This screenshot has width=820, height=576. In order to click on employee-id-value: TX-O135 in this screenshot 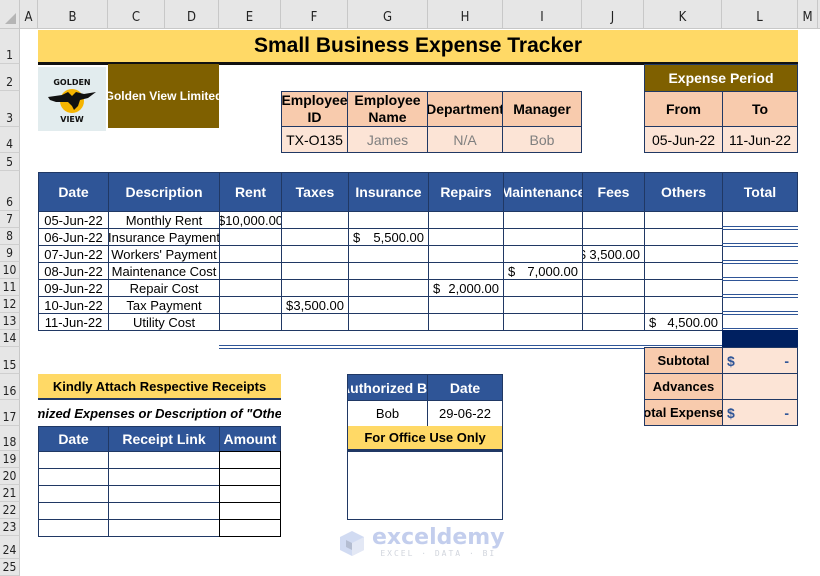, I will do `click(314, 139)`.